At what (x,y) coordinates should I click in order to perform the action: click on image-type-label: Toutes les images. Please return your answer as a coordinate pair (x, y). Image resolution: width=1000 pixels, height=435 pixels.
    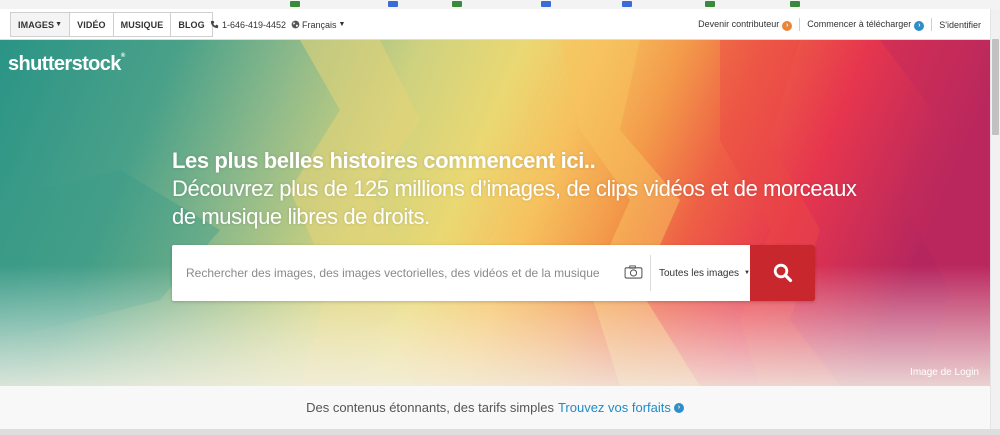
    Looking at the image, I should click on (699, 273).